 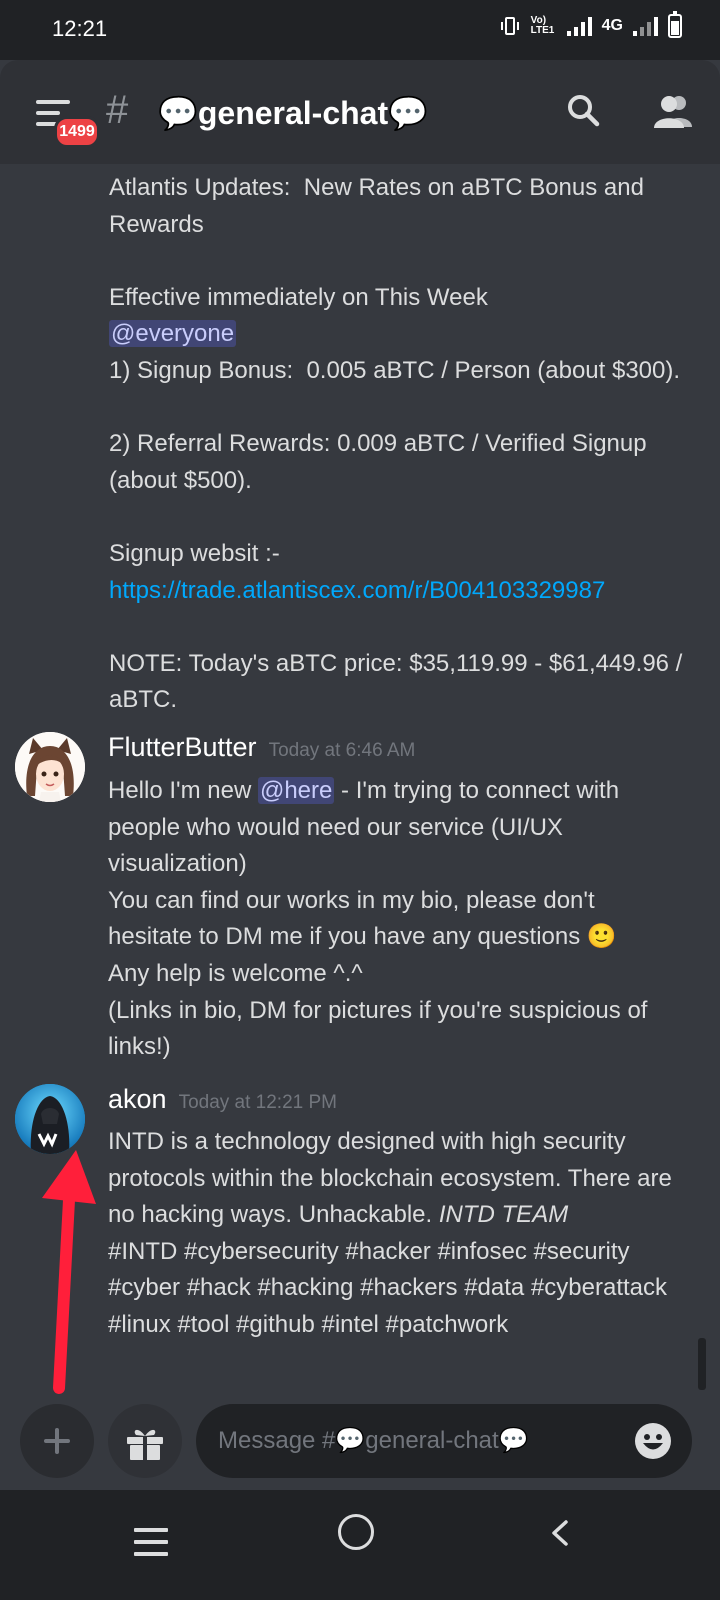 I want to click on nav-home-icon, so click(x=356, y=1532).